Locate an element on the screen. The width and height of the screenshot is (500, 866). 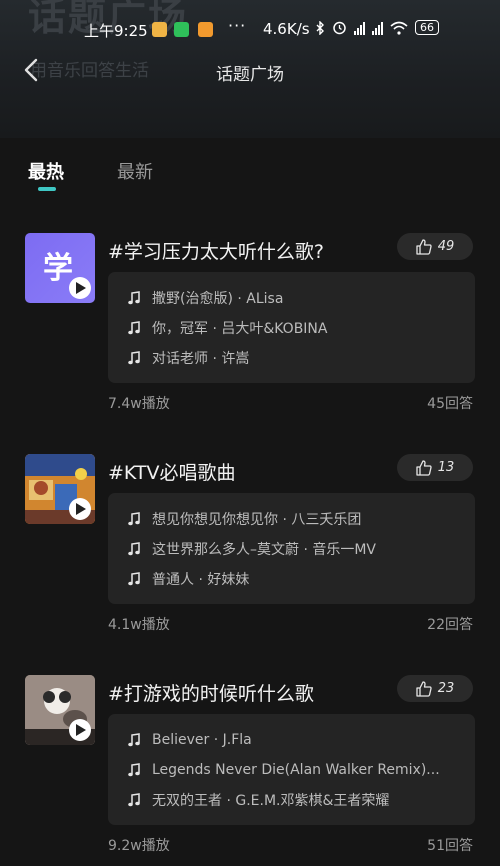
answer-count: 51回答 is located at coordinates (450, 846).